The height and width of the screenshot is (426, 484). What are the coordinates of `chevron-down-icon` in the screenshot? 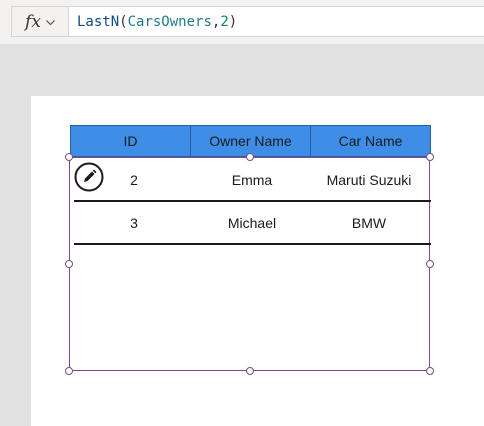 It's located at (50, 22).